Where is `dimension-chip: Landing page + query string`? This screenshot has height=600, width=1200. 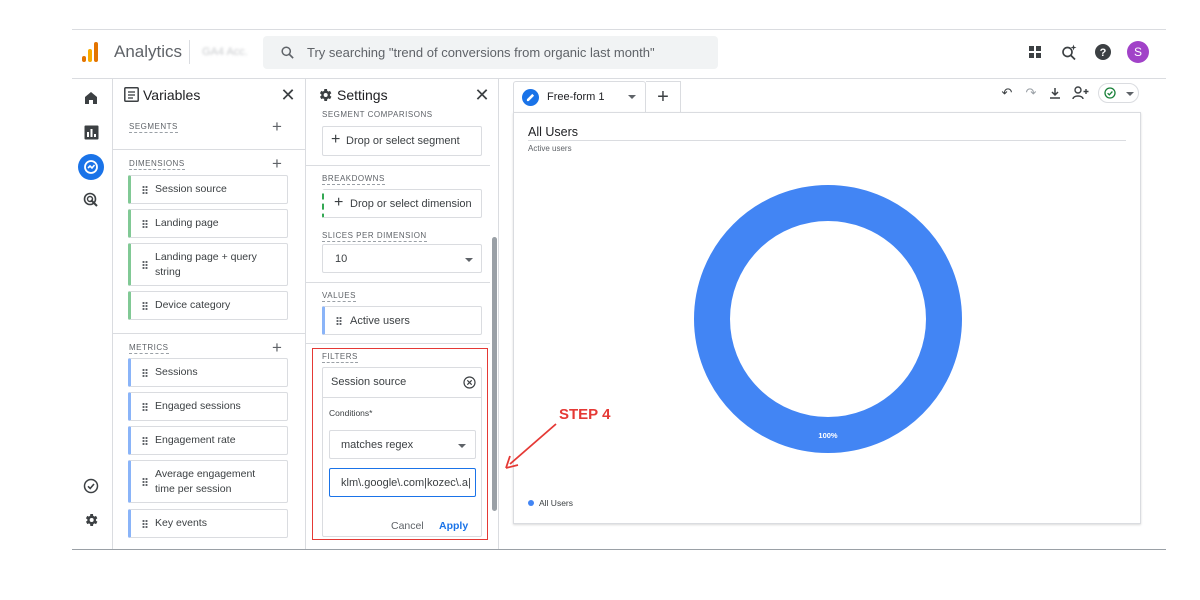 dimension-chip: Landing page + query string is located at coordinates (208, 264).